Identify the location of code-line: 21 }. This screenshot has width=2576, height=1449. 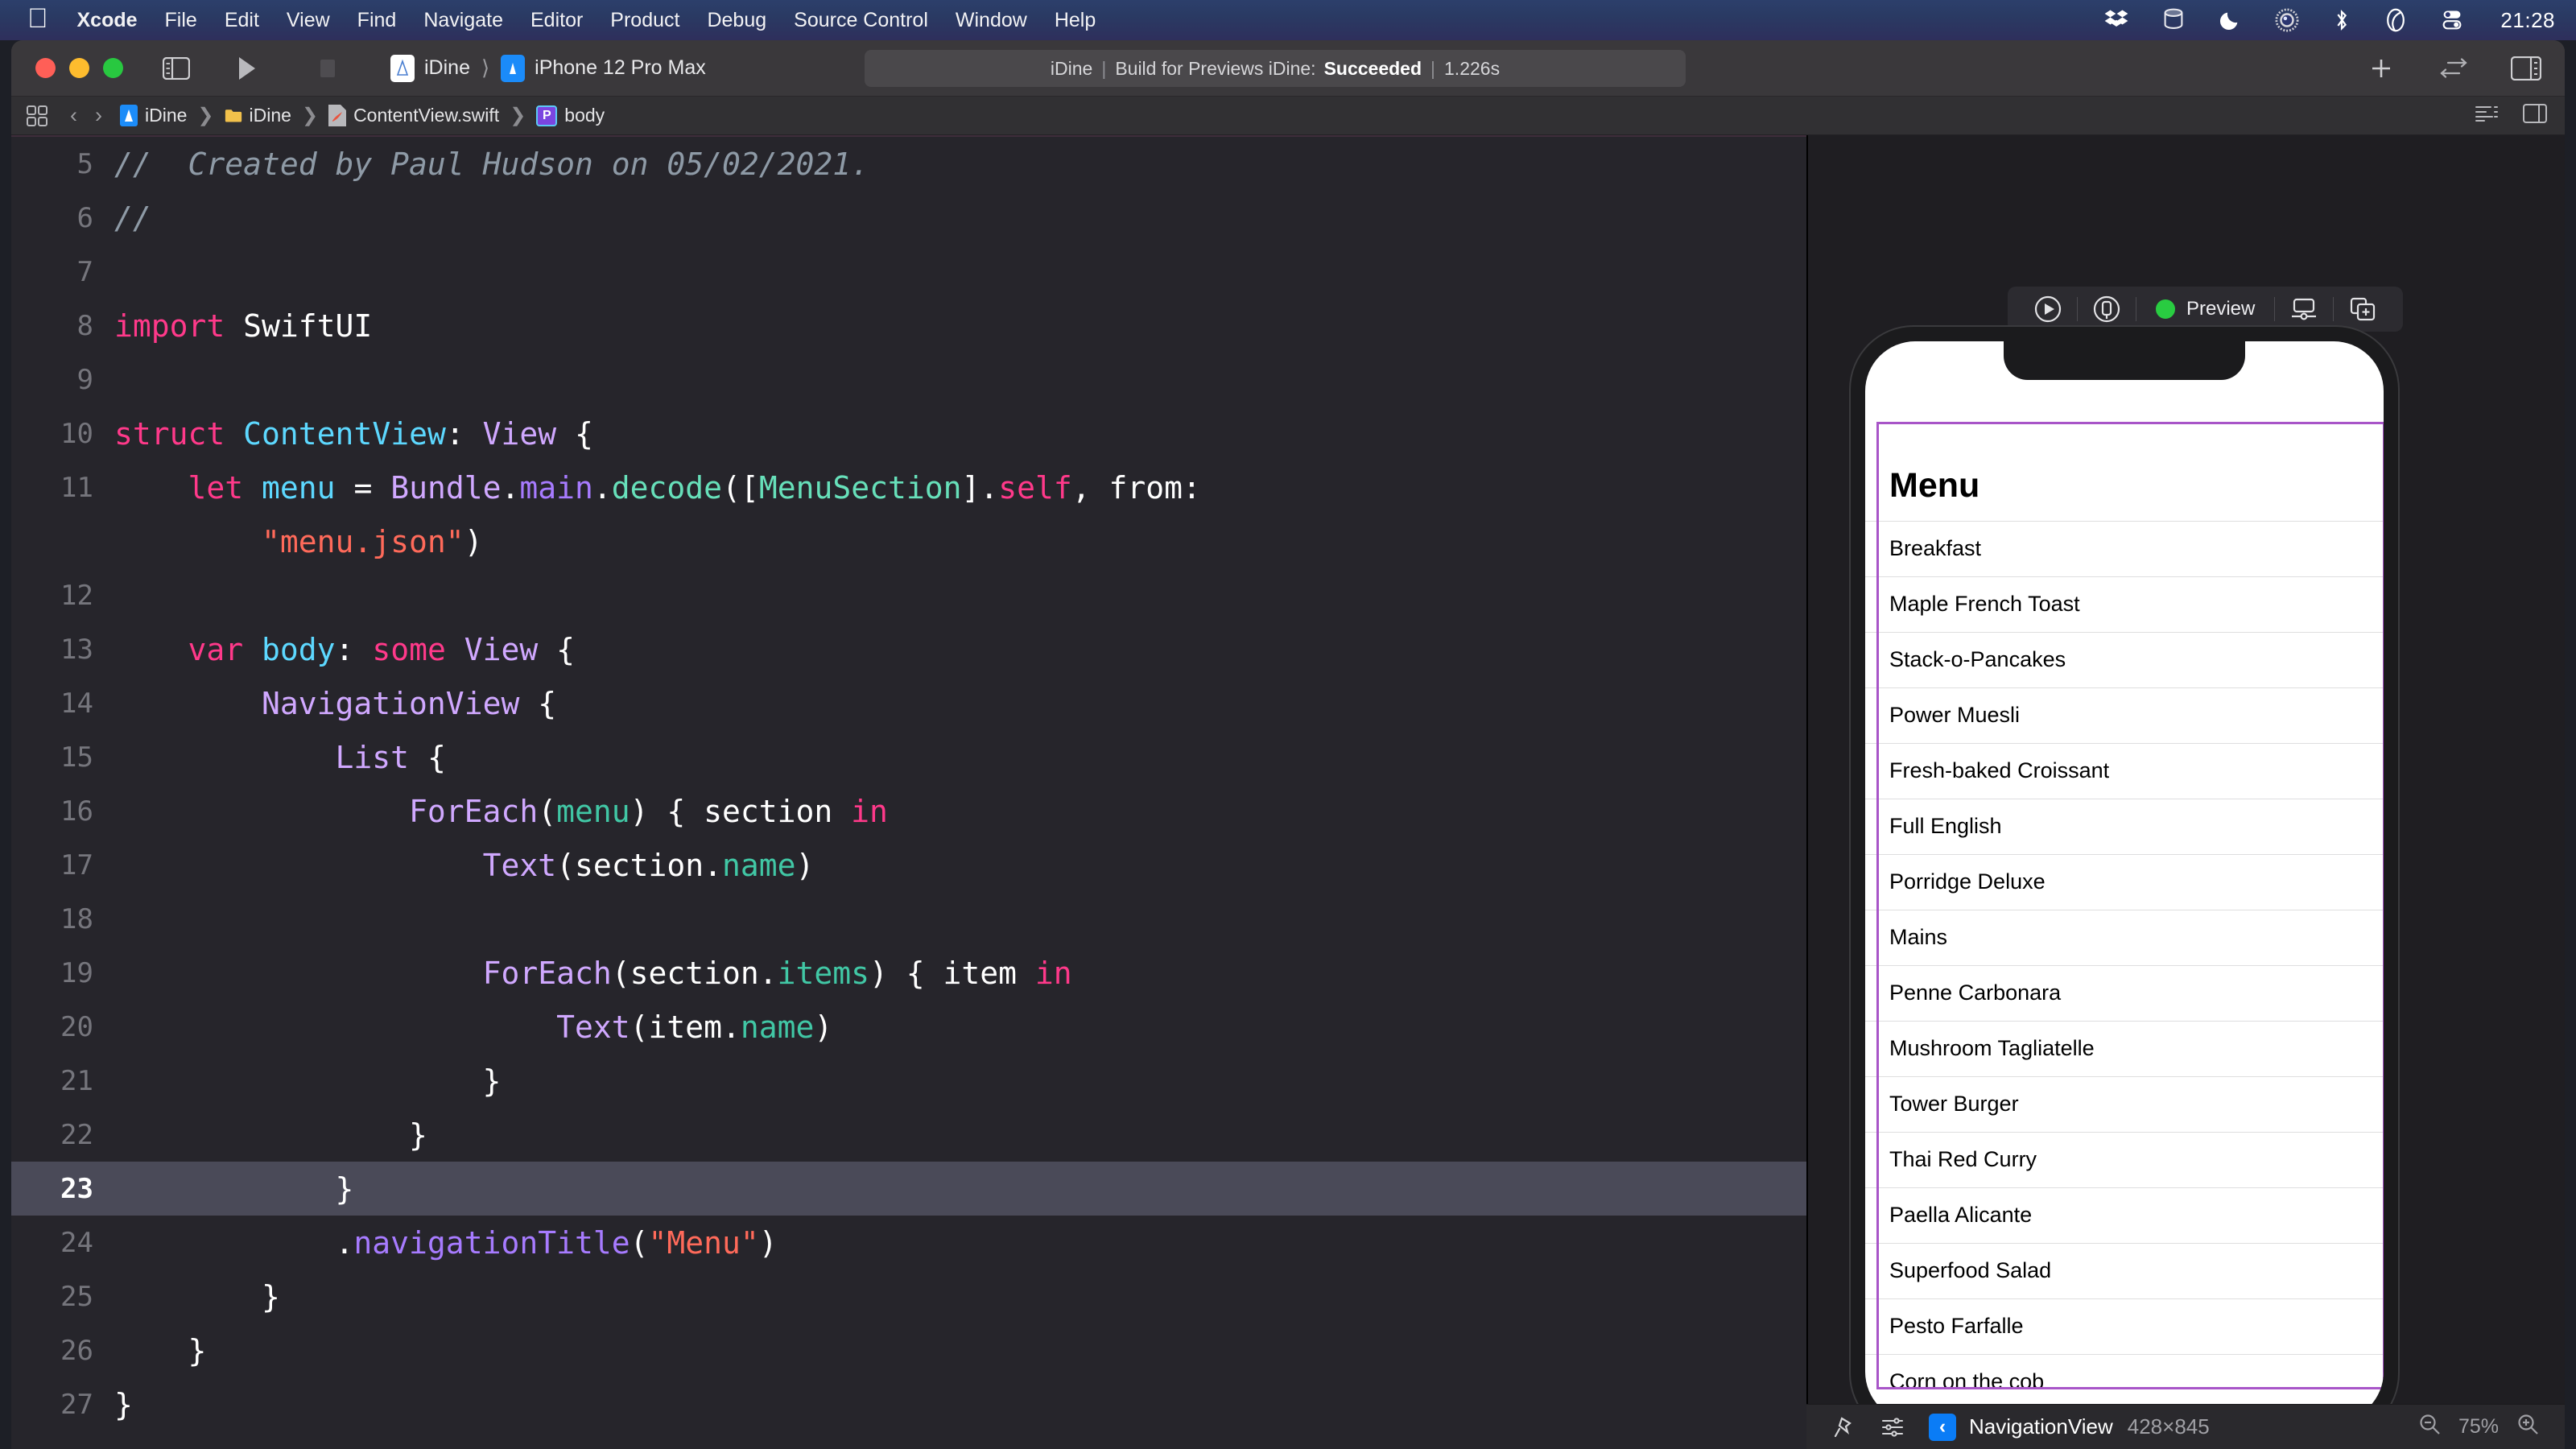
(908, 1081).